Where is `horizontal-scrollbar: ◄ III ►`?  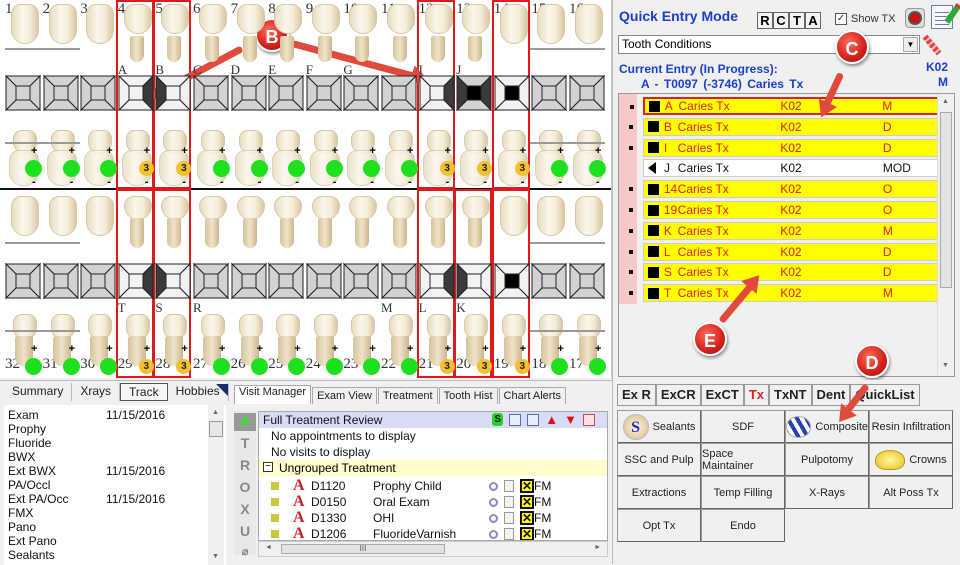
horizontal-scrollbar: ◄ III ► is located at coordinates (433, 549).